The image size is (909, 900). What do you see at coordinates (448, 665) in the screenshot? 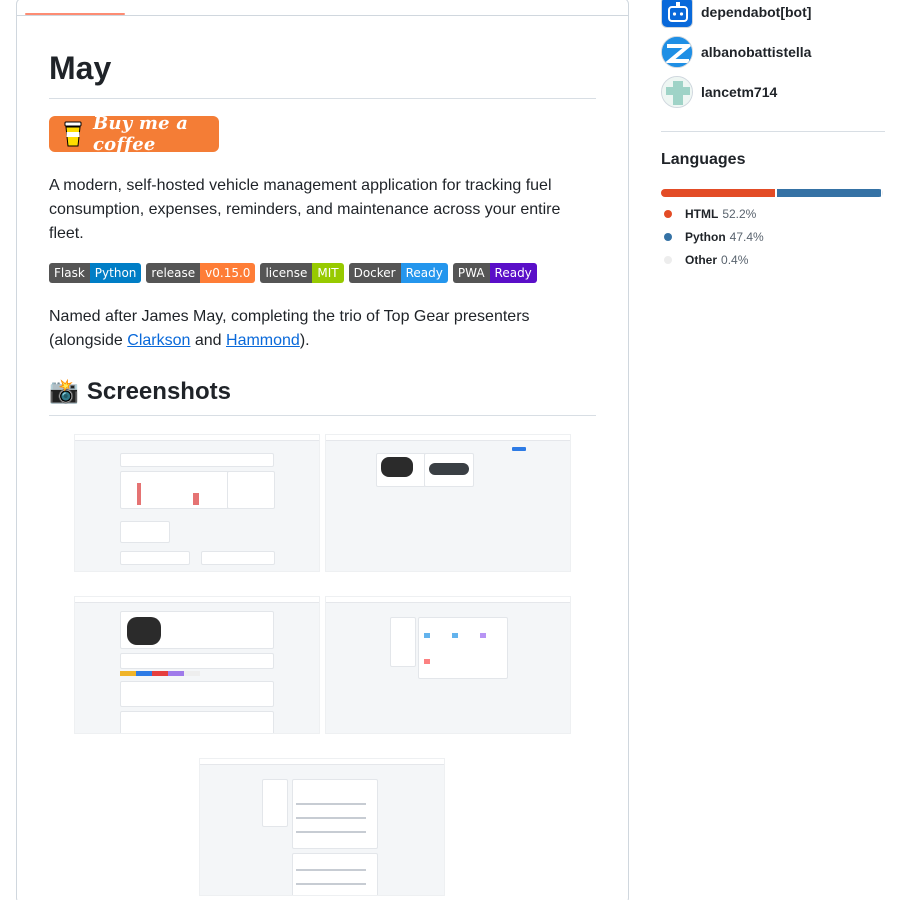
I see `screenshot-settings` at bounding box center [448, 665].